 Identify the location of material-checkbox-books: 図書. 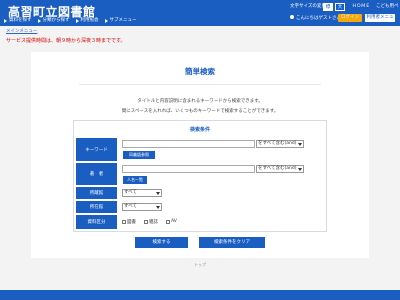
(129, 222).